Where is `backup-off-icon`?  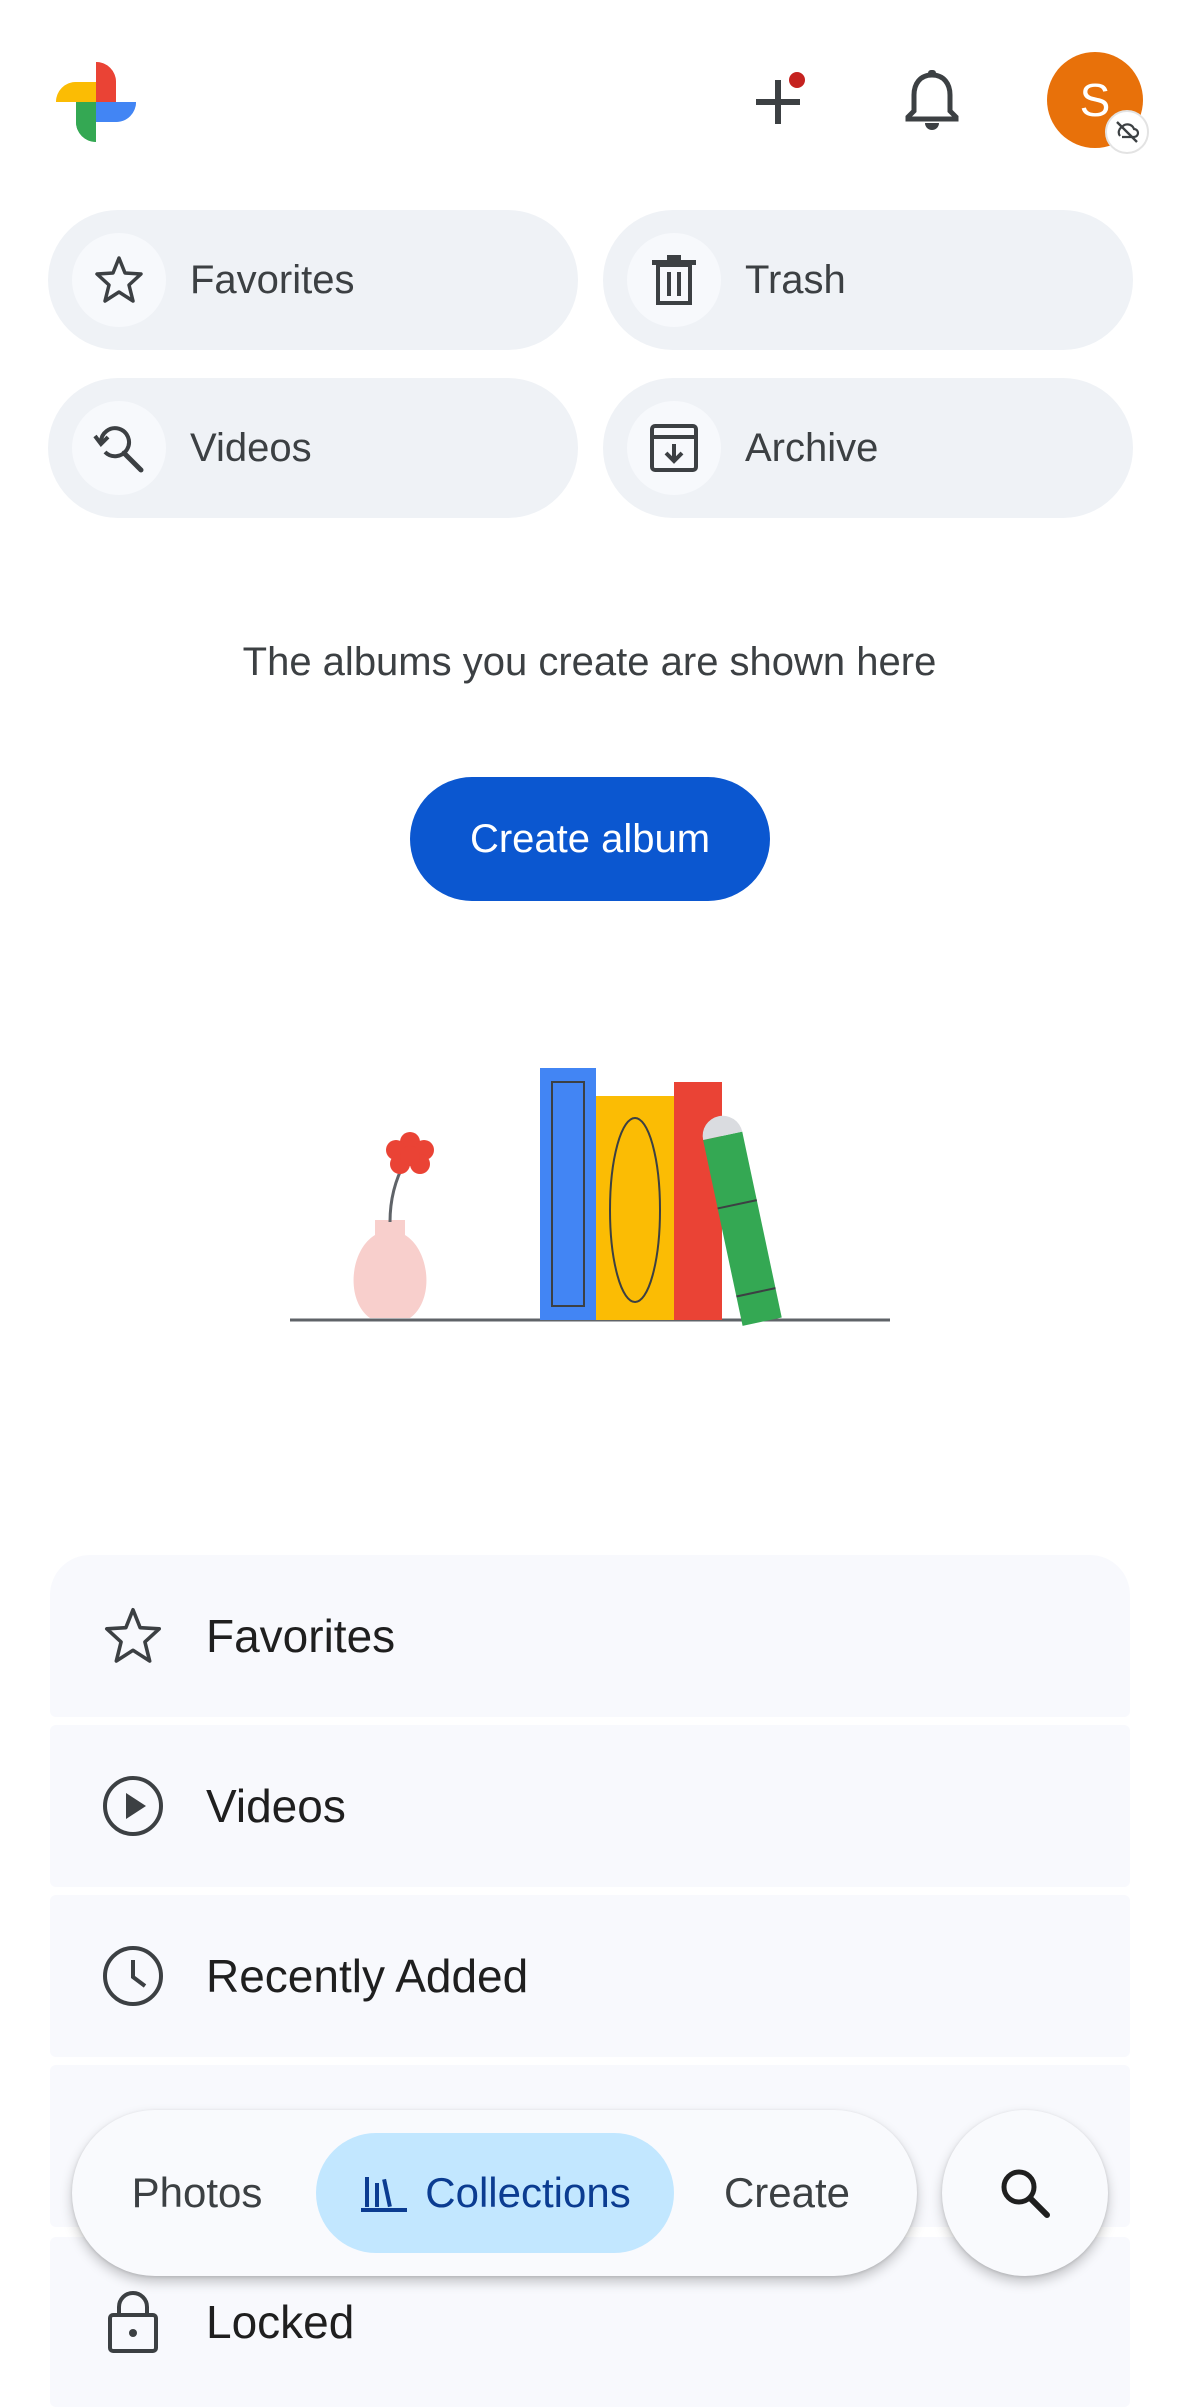
backup-off-icon is located at coordinates (1127, 132).